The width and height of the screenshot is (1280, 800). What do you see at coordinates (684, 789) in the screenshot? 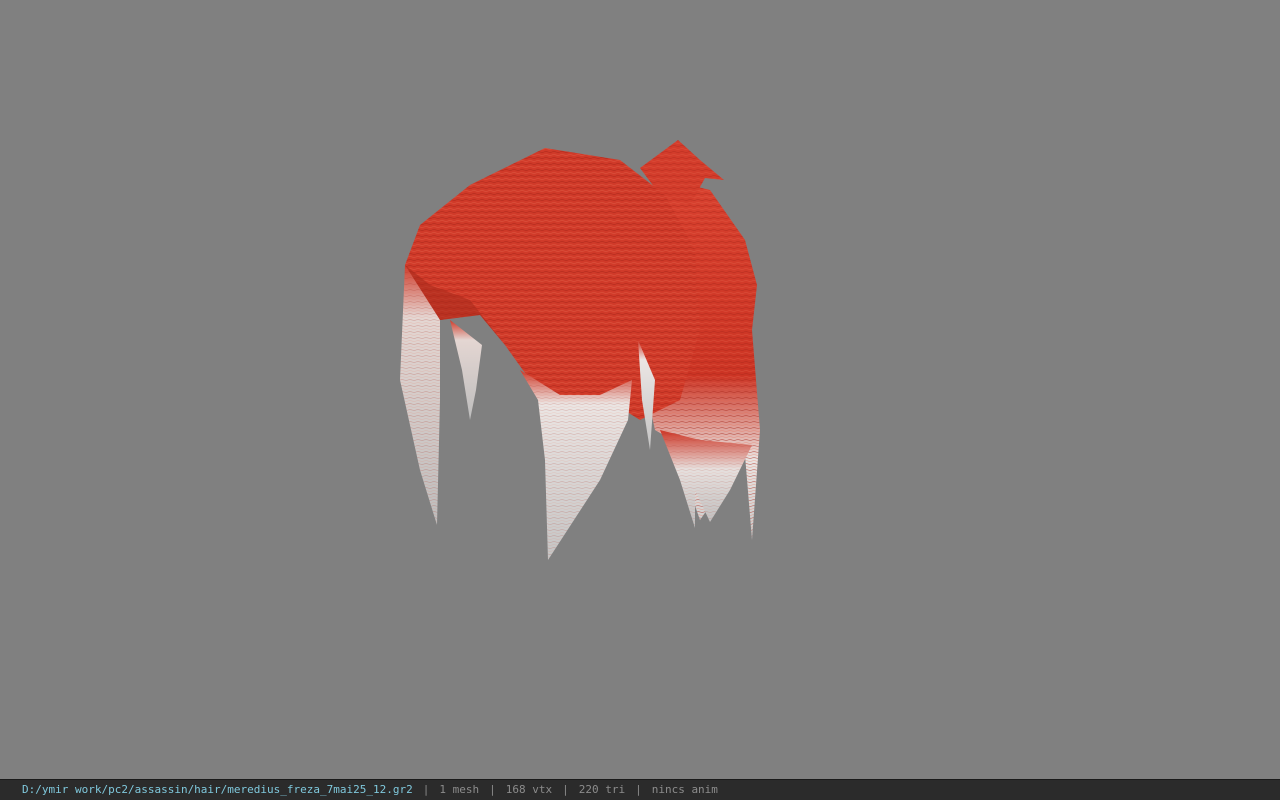
I see `animation-status-label: nincs anim` at bounding box center [684, 789].